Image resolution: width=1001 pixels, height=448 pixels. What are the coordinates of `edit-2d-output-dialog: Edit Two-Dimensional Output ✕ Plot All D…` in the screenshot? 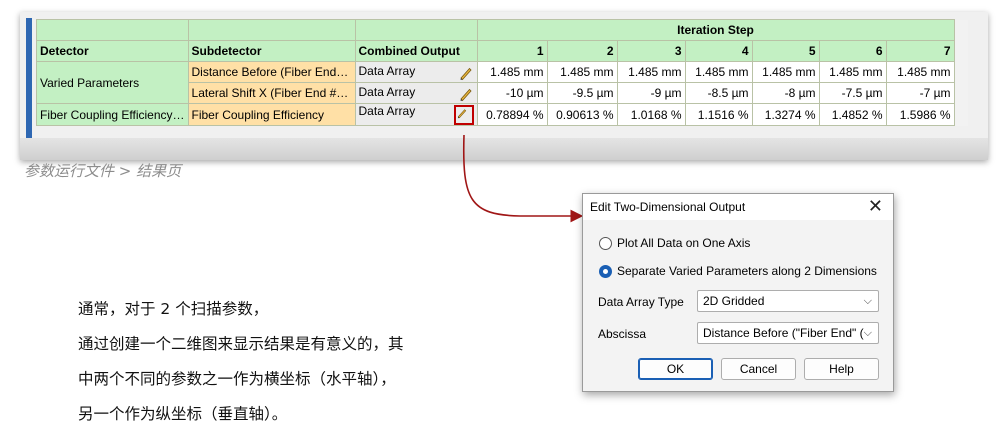 It's located at (738, 292).